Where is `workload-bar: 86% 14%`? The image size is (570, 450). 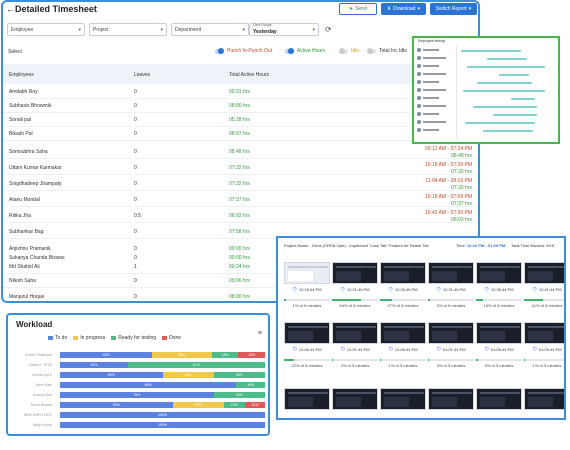 workload-bar: 86% 14% is located at coordinates (162, 385).